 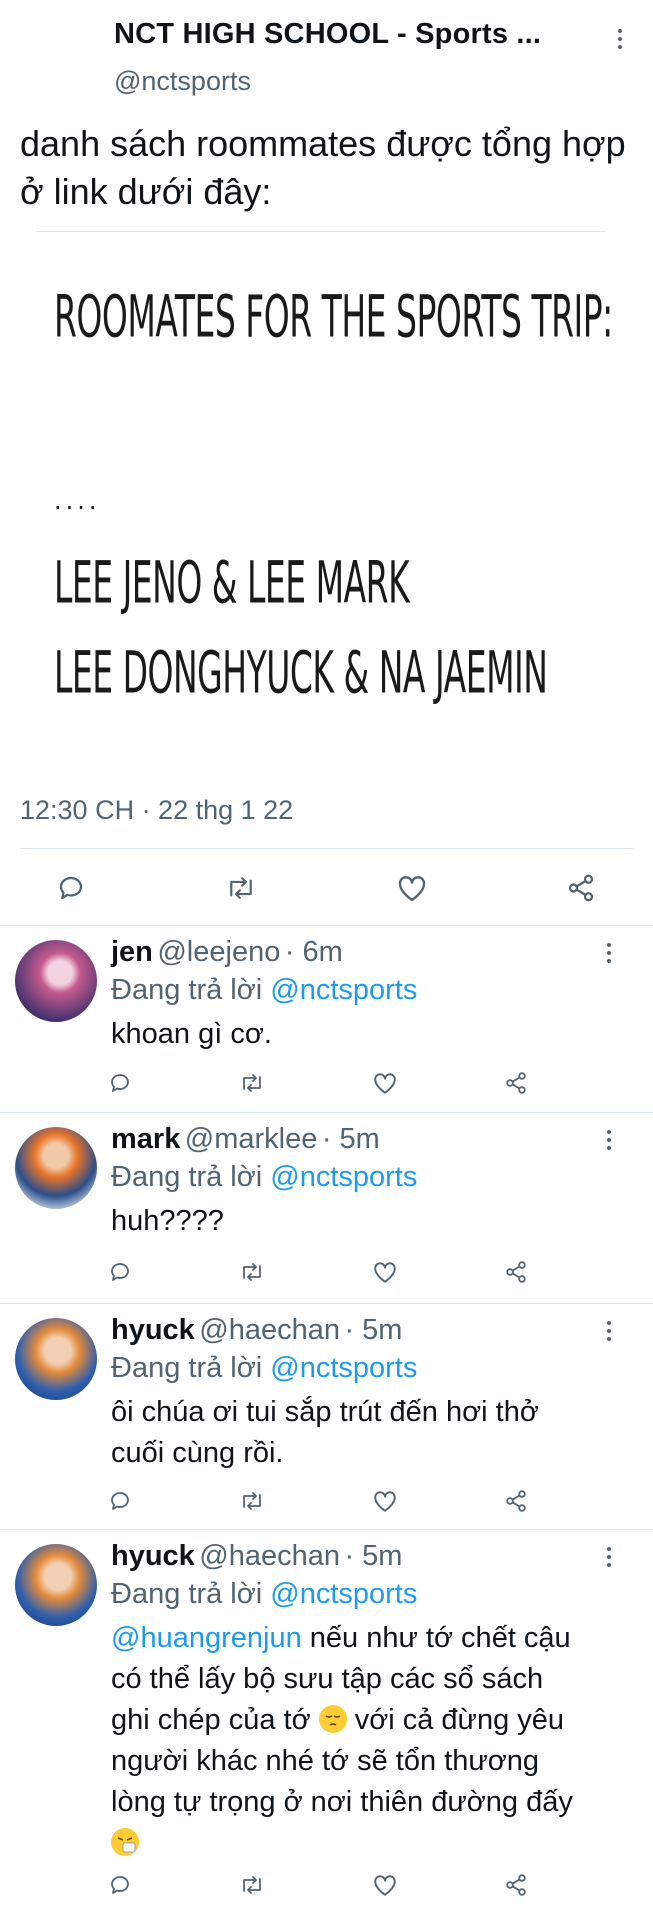 I want to click on reply-text-line: có thể lấy bộ sưu tập các sổ sách, so click(x=327, y=1679).